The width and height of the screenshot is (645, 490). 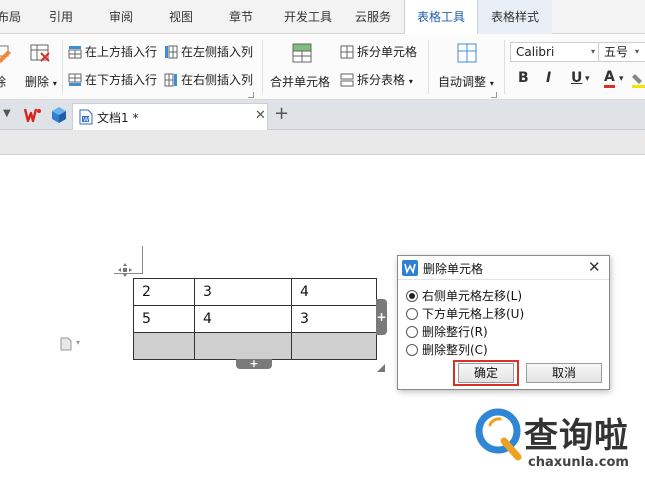 I want to click on option-delete-row: 删除整行(R), so click(x=447, y=332).